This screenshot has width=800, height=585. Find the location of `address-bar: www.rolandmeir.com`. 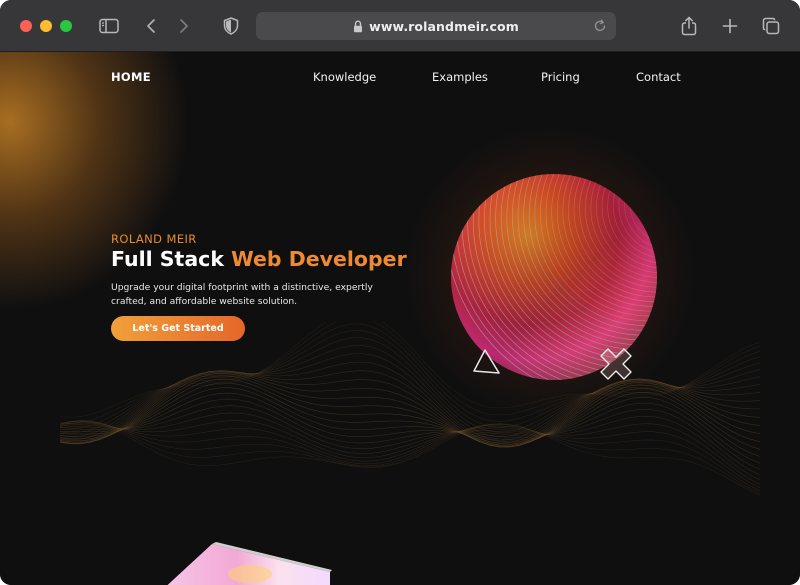

address-bar: www.rolandmeir.com is located at coordinates (436, 26).